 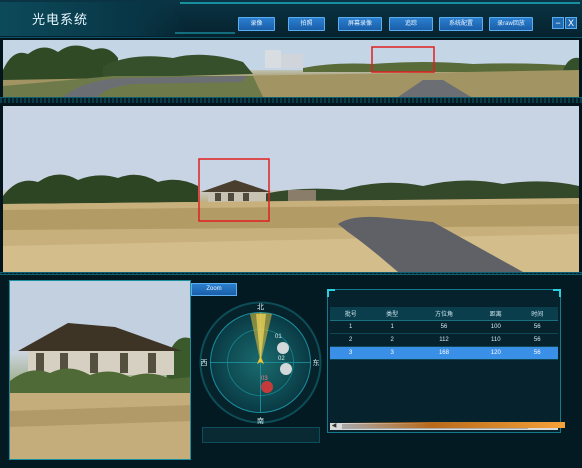 I want to click on zoom-thumbnail, so click(x=100, y=370).